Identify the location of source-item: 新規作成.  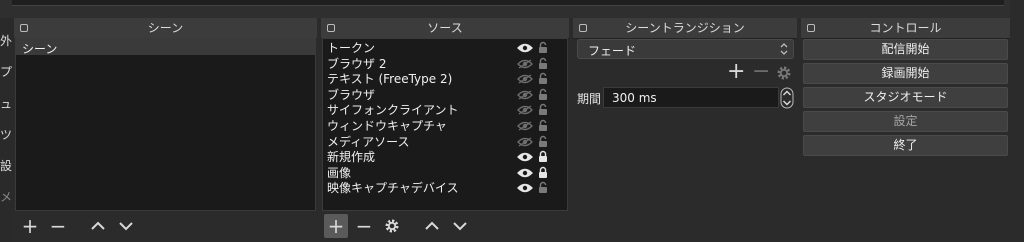
(444, 157).